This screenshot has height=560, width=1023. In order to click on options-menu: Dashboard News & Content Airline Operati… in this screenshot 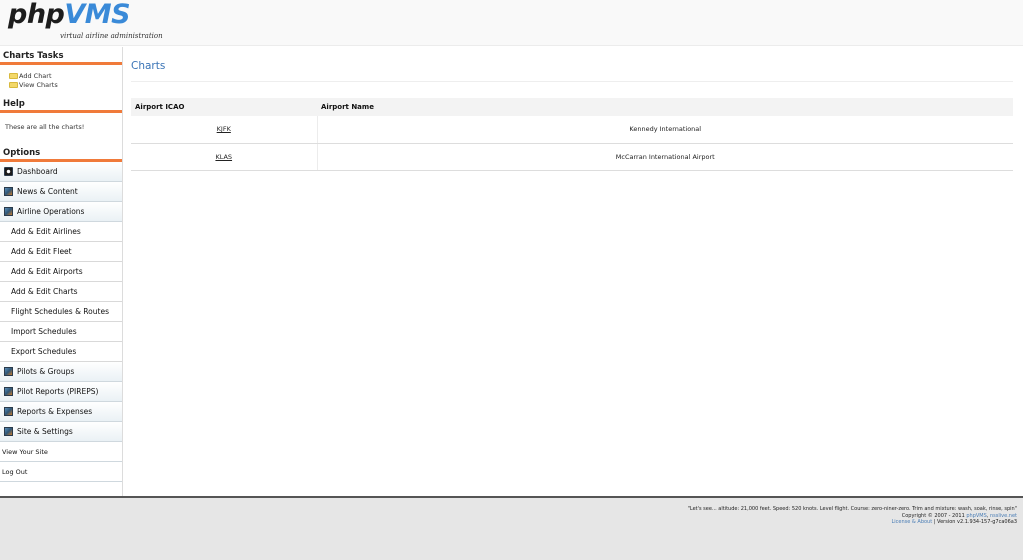, I will do `click(61, 322)`.